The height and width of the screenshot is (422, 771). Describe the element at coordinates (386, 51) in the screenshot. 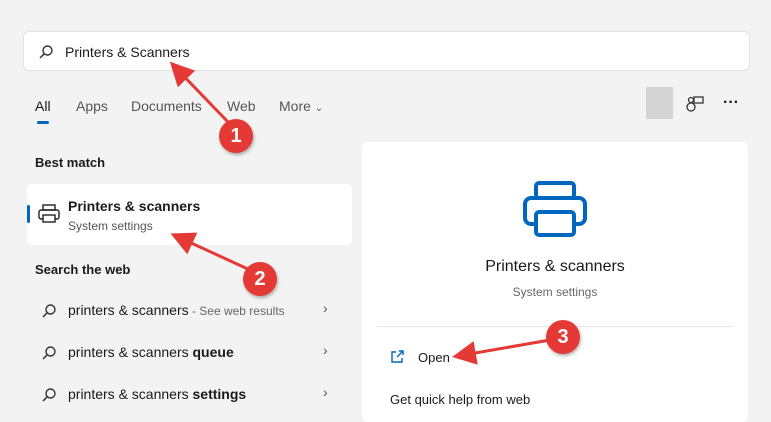

I see `search-box: Printers & Scanners` at that location.